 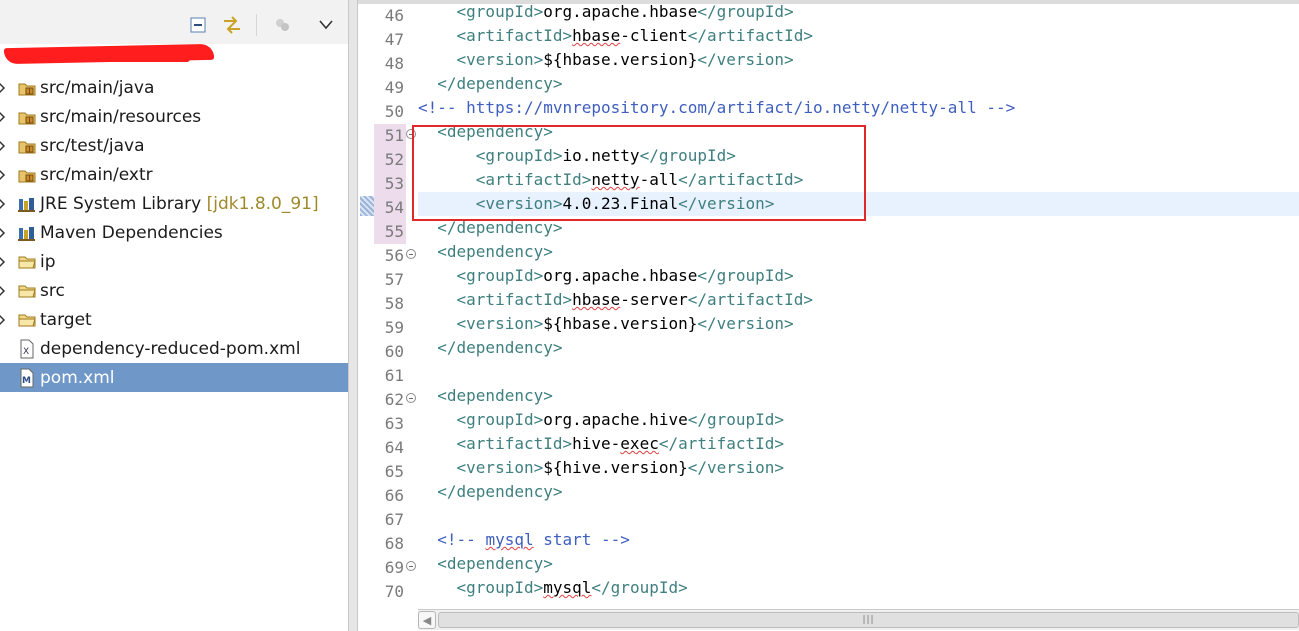 I want to click on code-line: <artifactId>hbase-client</artifactId>, so click(x=858, y=36).